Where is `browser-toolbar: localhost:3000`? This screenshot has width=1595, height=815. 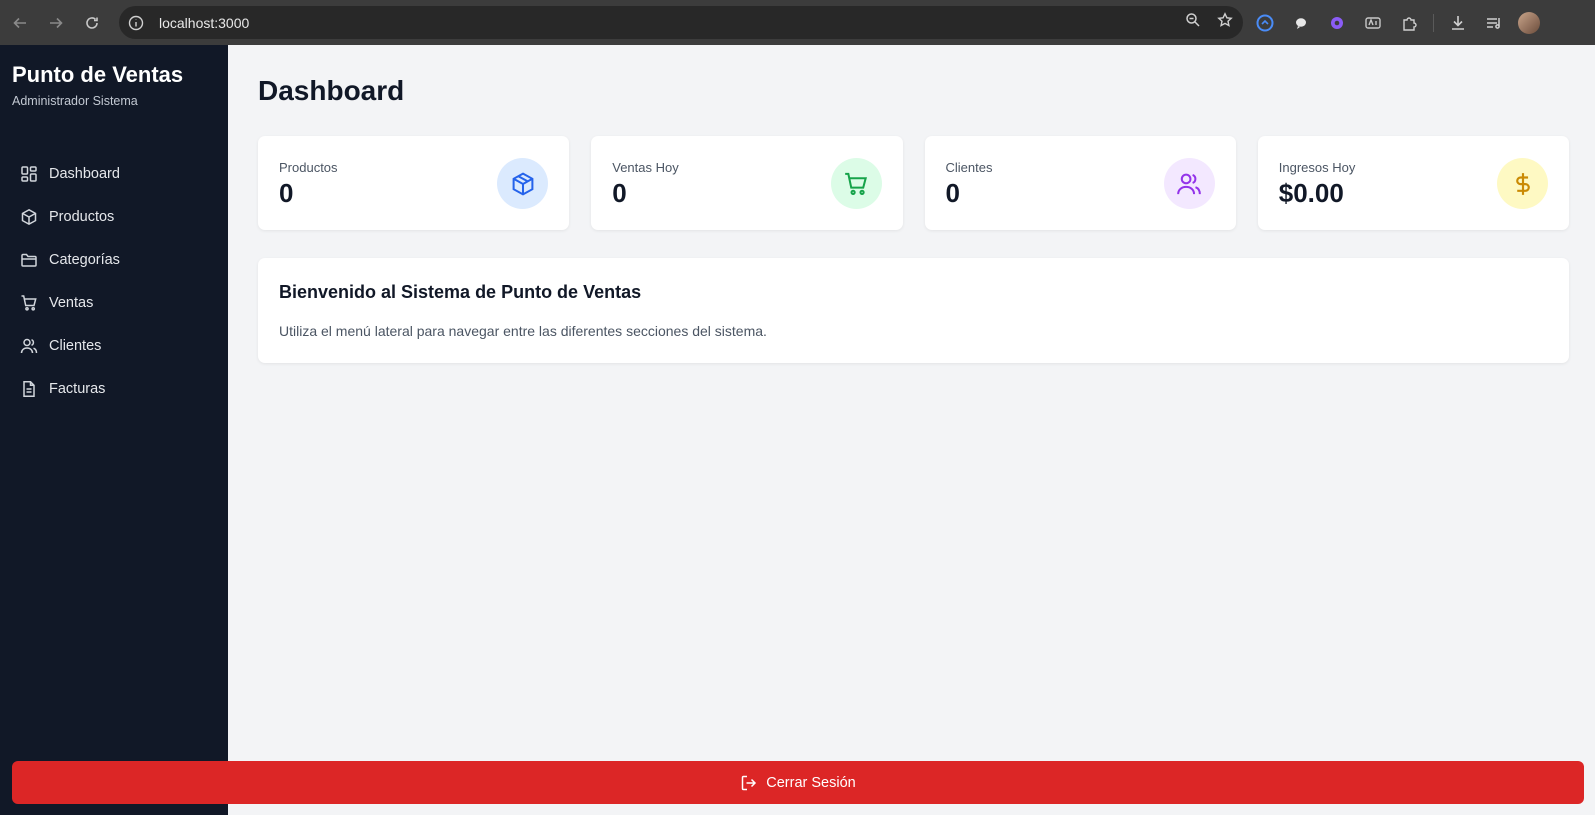
browser-toolbar: localhost:3000 is located at coordinates (797, 22).